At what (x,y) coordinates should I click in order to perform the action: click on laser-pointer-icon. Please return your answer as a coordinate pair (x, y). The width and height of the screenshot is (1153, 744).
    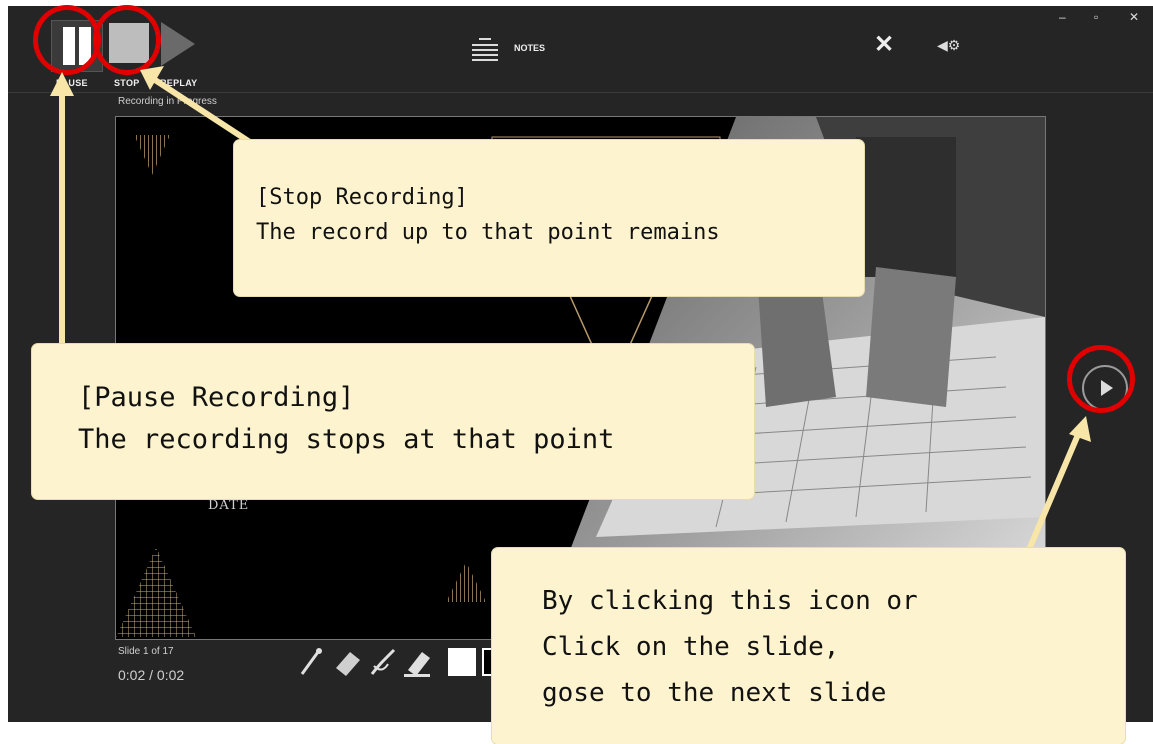
    Looking at the image, I should click on (312, 662).